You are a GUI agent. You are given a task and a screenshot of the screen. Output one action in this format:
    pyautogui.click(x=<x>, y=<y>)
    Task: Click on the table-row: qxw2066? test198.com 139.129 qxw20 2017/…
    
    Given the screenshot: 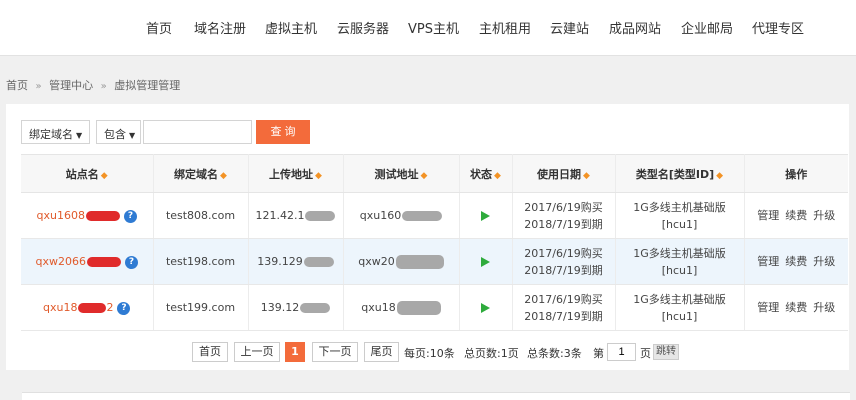 What is the action you would take?
    pyautogui.click(x=434, y=261)
    